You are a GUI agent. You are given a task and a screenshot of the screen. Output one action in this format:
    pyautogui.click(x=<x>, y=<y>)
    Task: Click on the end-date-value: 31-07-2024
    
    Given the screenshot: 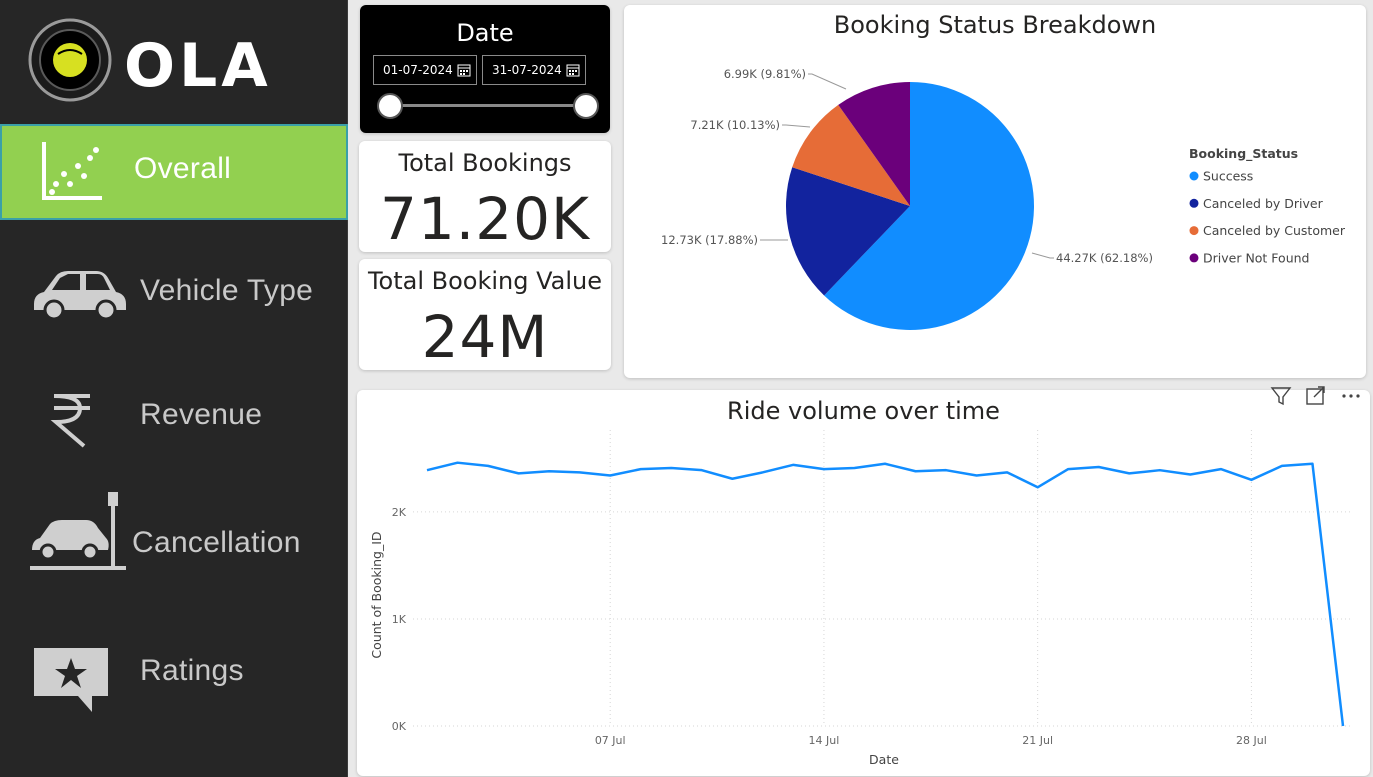 What is the action you would take?
    pyautogui.click(x=527, y=70)
    